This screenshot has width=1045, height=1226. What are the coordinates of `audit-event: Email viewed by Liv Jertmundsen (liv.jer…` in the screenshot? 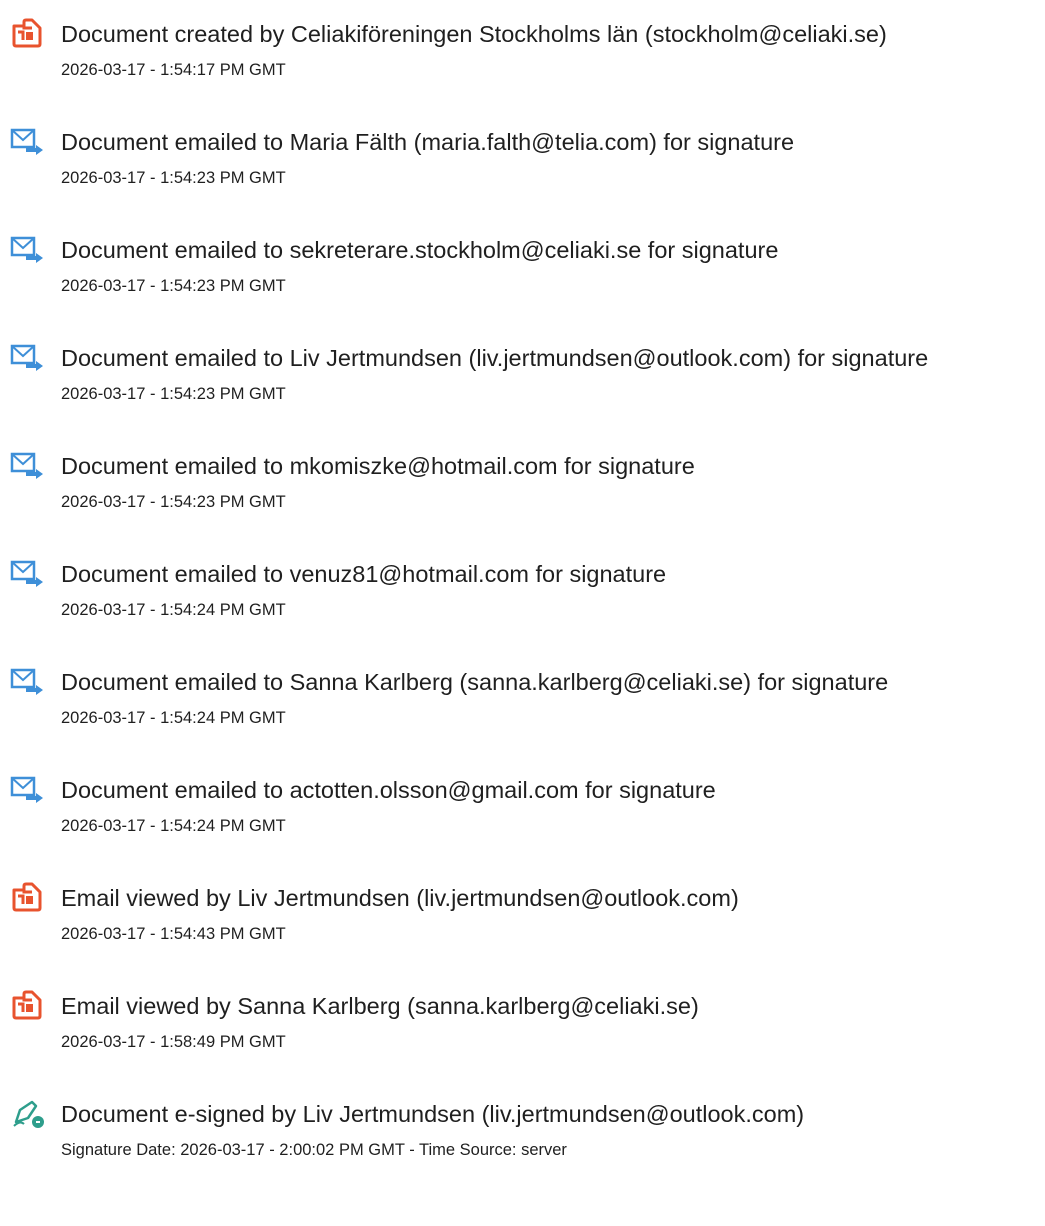 It's located at (522, 922).